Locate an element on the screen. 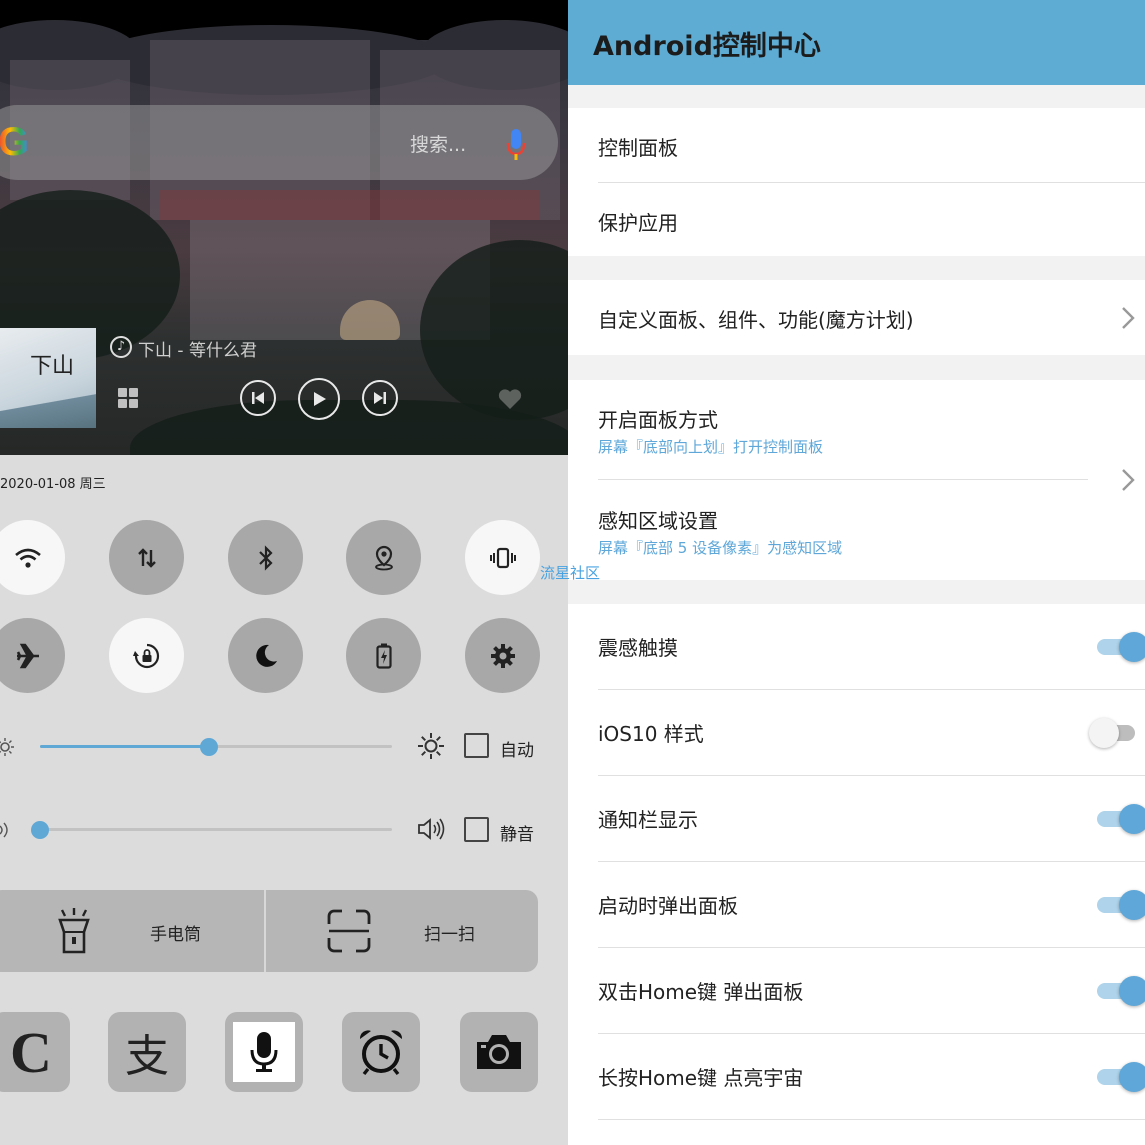 The image size is (1145, 1145). app-shortcut-c: C is located at coordinates (35, 1052).